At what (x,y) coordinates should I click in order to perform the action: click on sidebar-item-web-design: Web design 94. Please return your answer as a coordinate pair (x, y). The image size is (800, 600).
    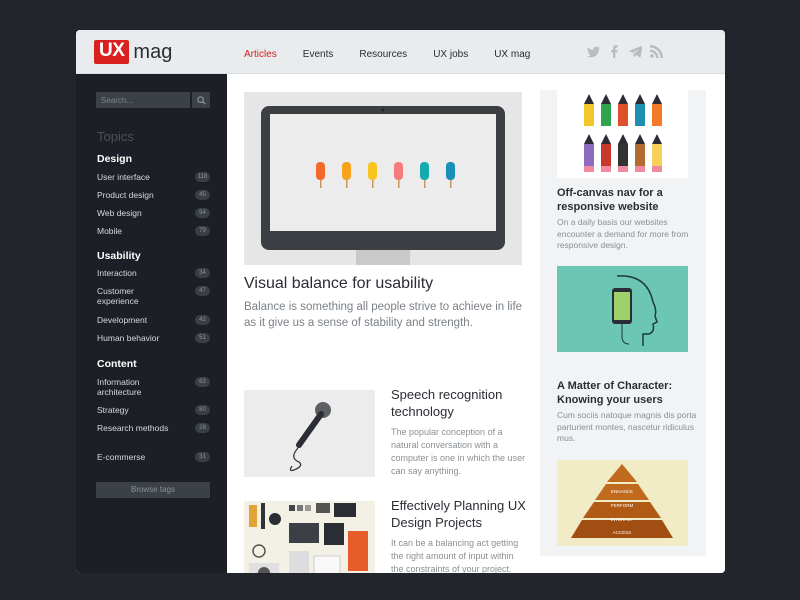
    Looking at the image, I should click on (153, 213).